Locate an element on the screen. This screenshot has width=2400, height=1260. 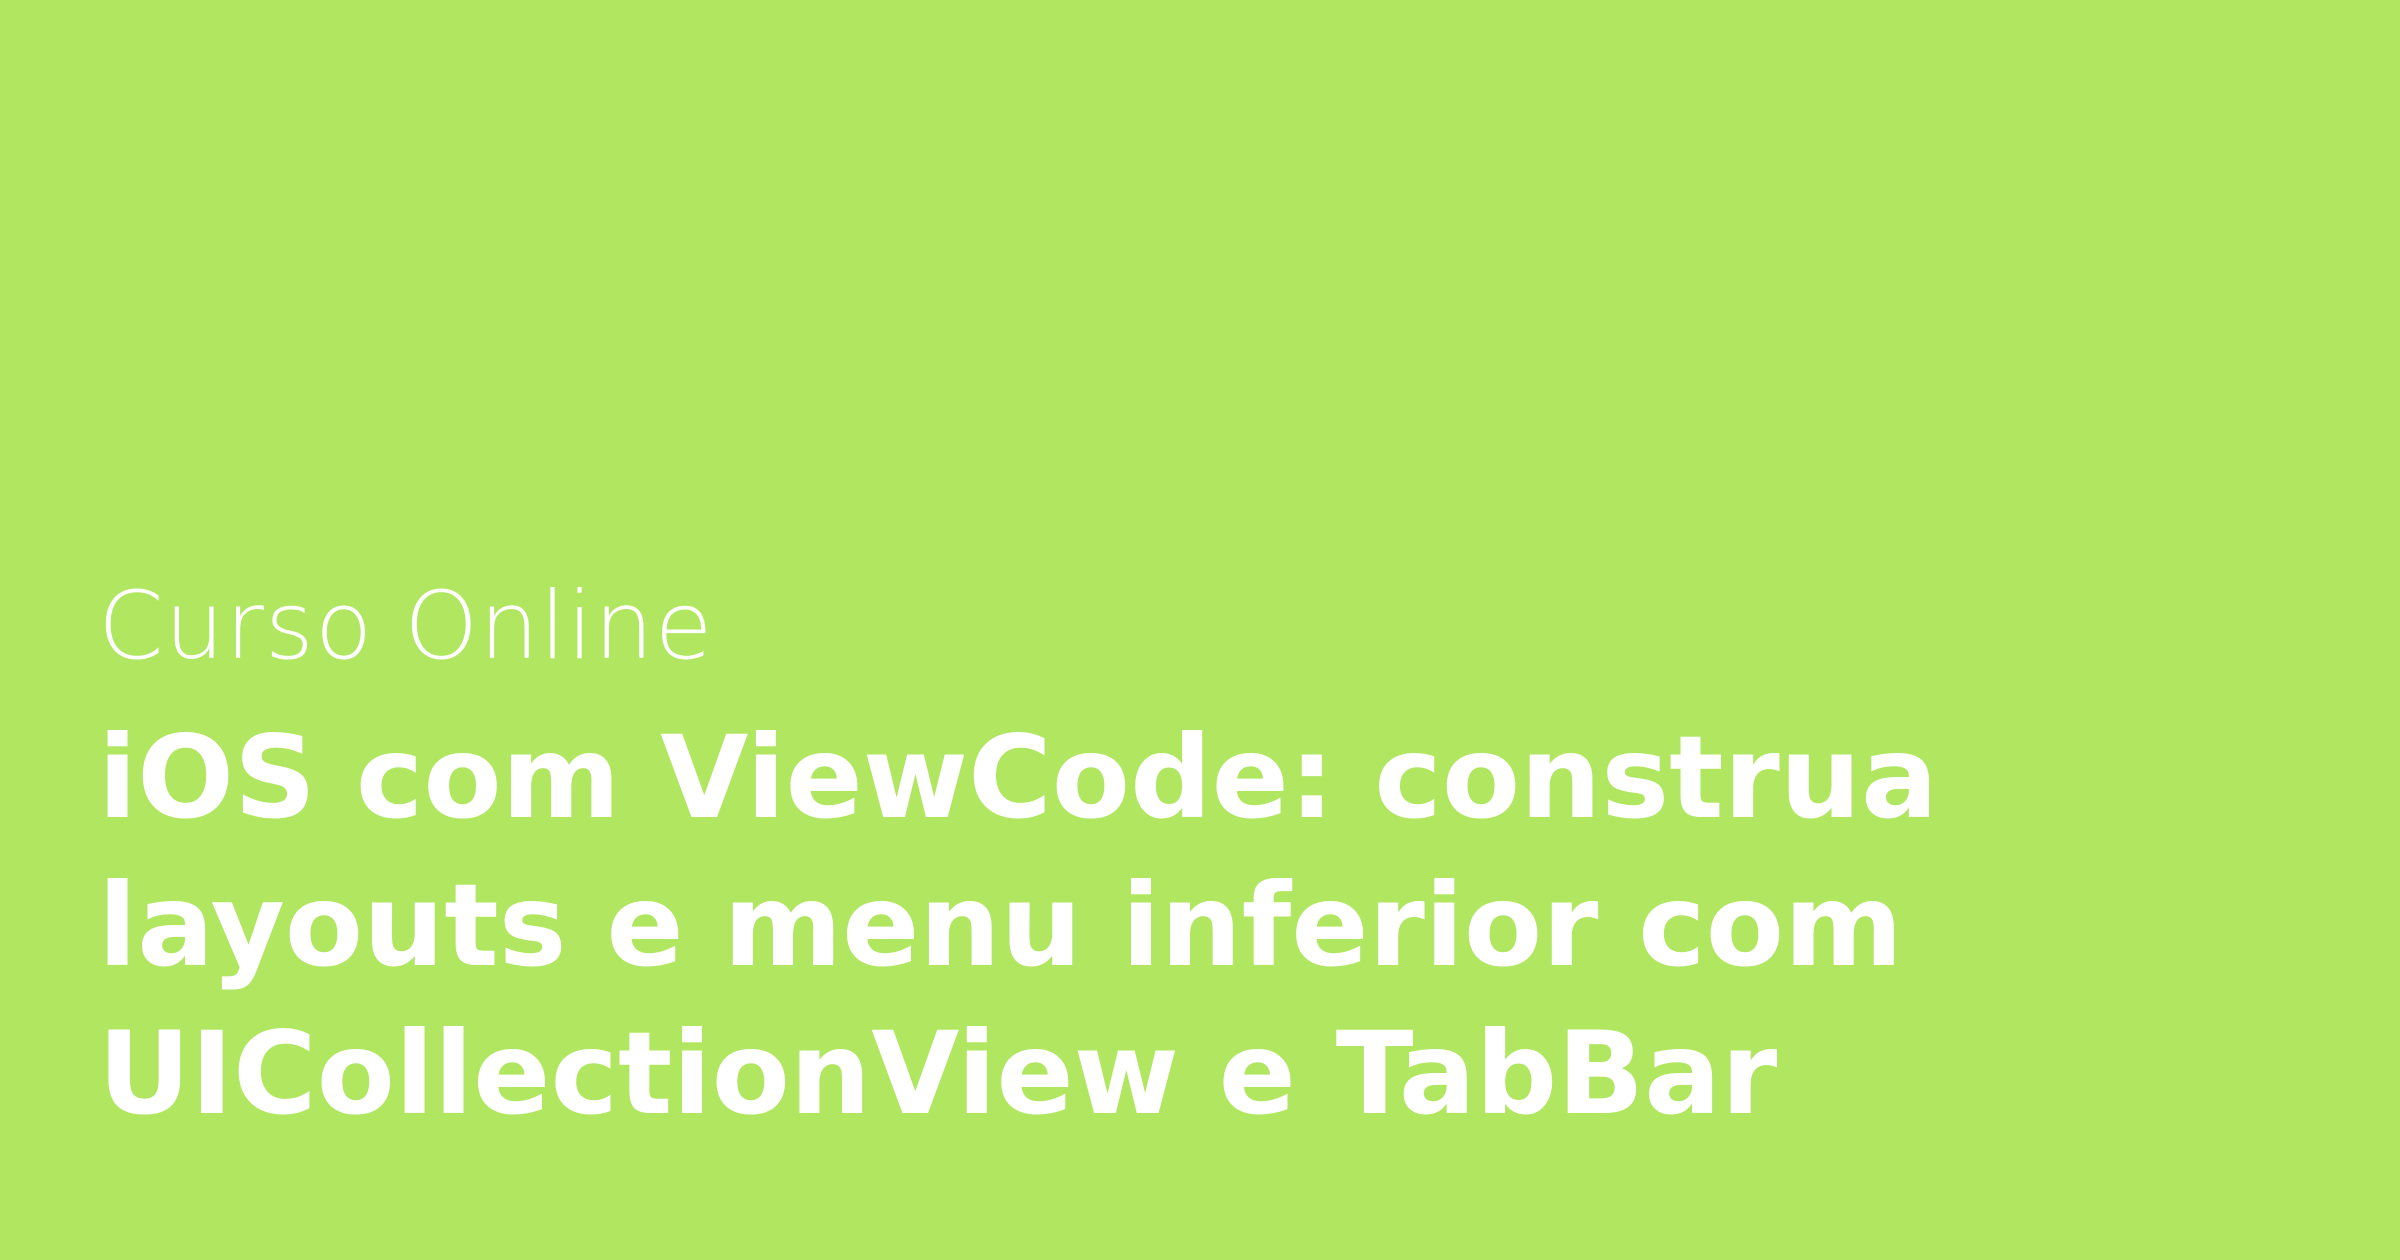
course-type-label: Curso Online is located at coordinates (406, 626).